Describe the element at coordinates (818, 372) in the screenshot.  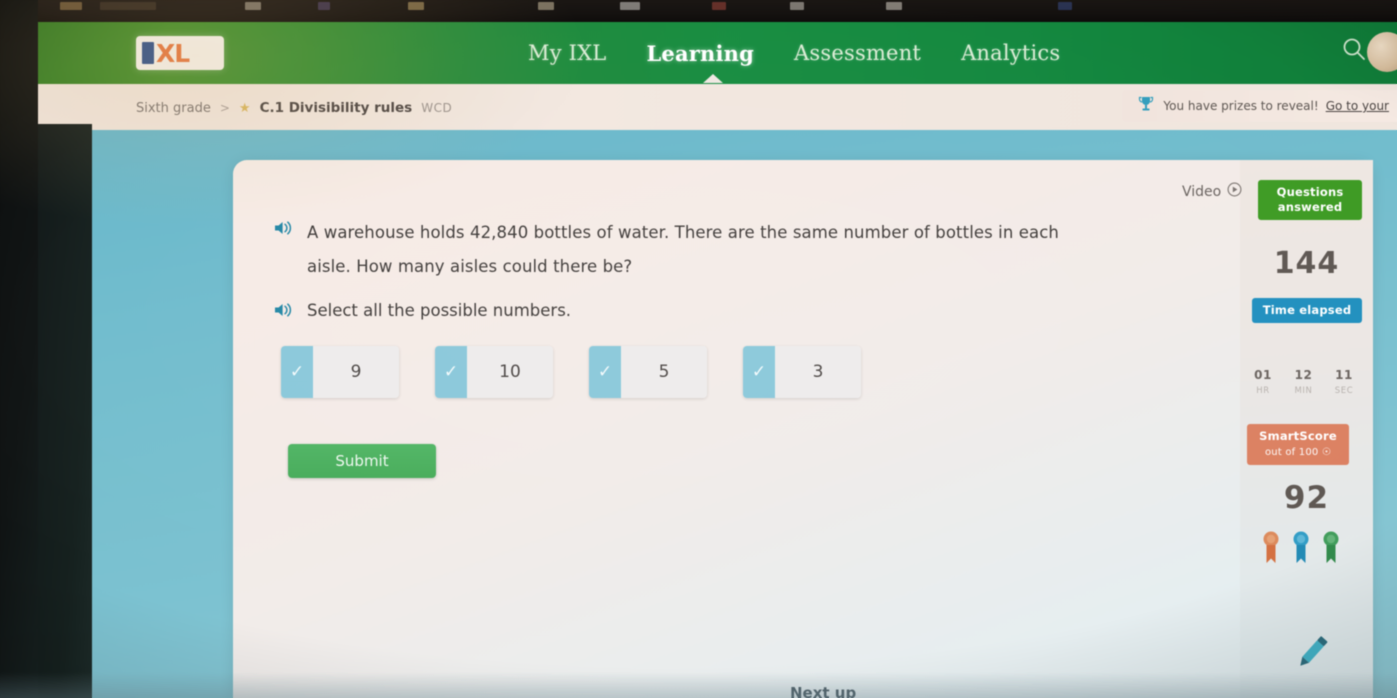
I see `answer-option-label: 3` at that location.